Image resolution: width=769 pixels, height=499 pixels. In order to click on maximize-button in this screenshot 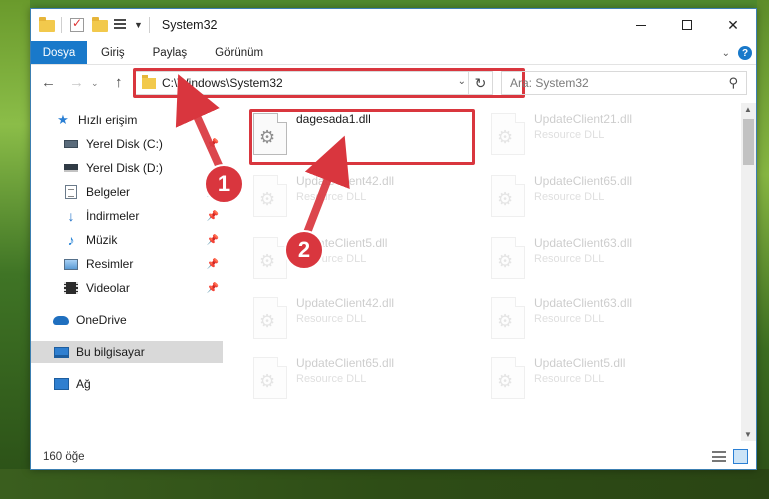, I will do `click(687, 25)`.